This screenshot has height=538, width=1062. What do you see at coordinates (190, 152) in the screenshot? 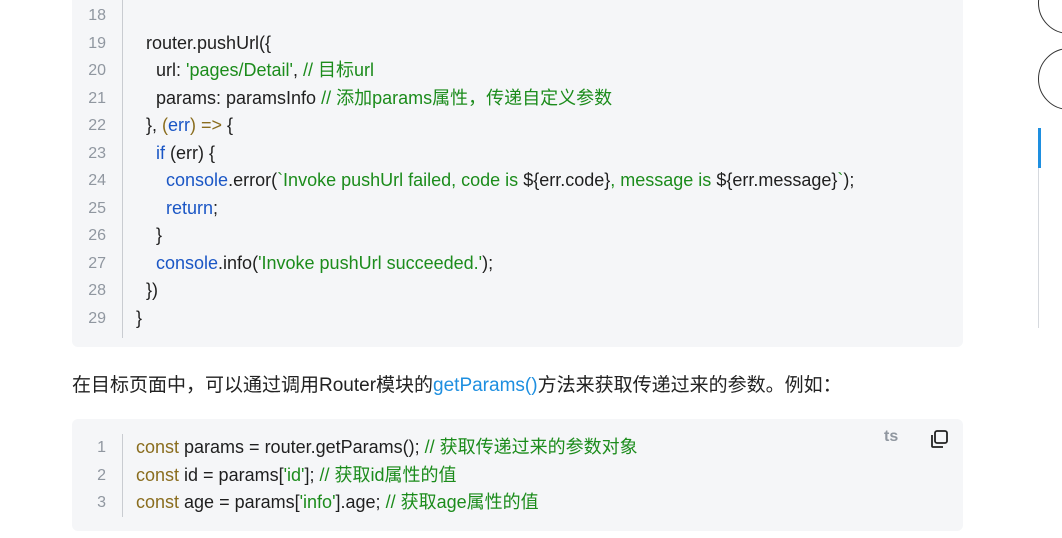
I see `code-token: (err) {` at bounding box center [190, 152].